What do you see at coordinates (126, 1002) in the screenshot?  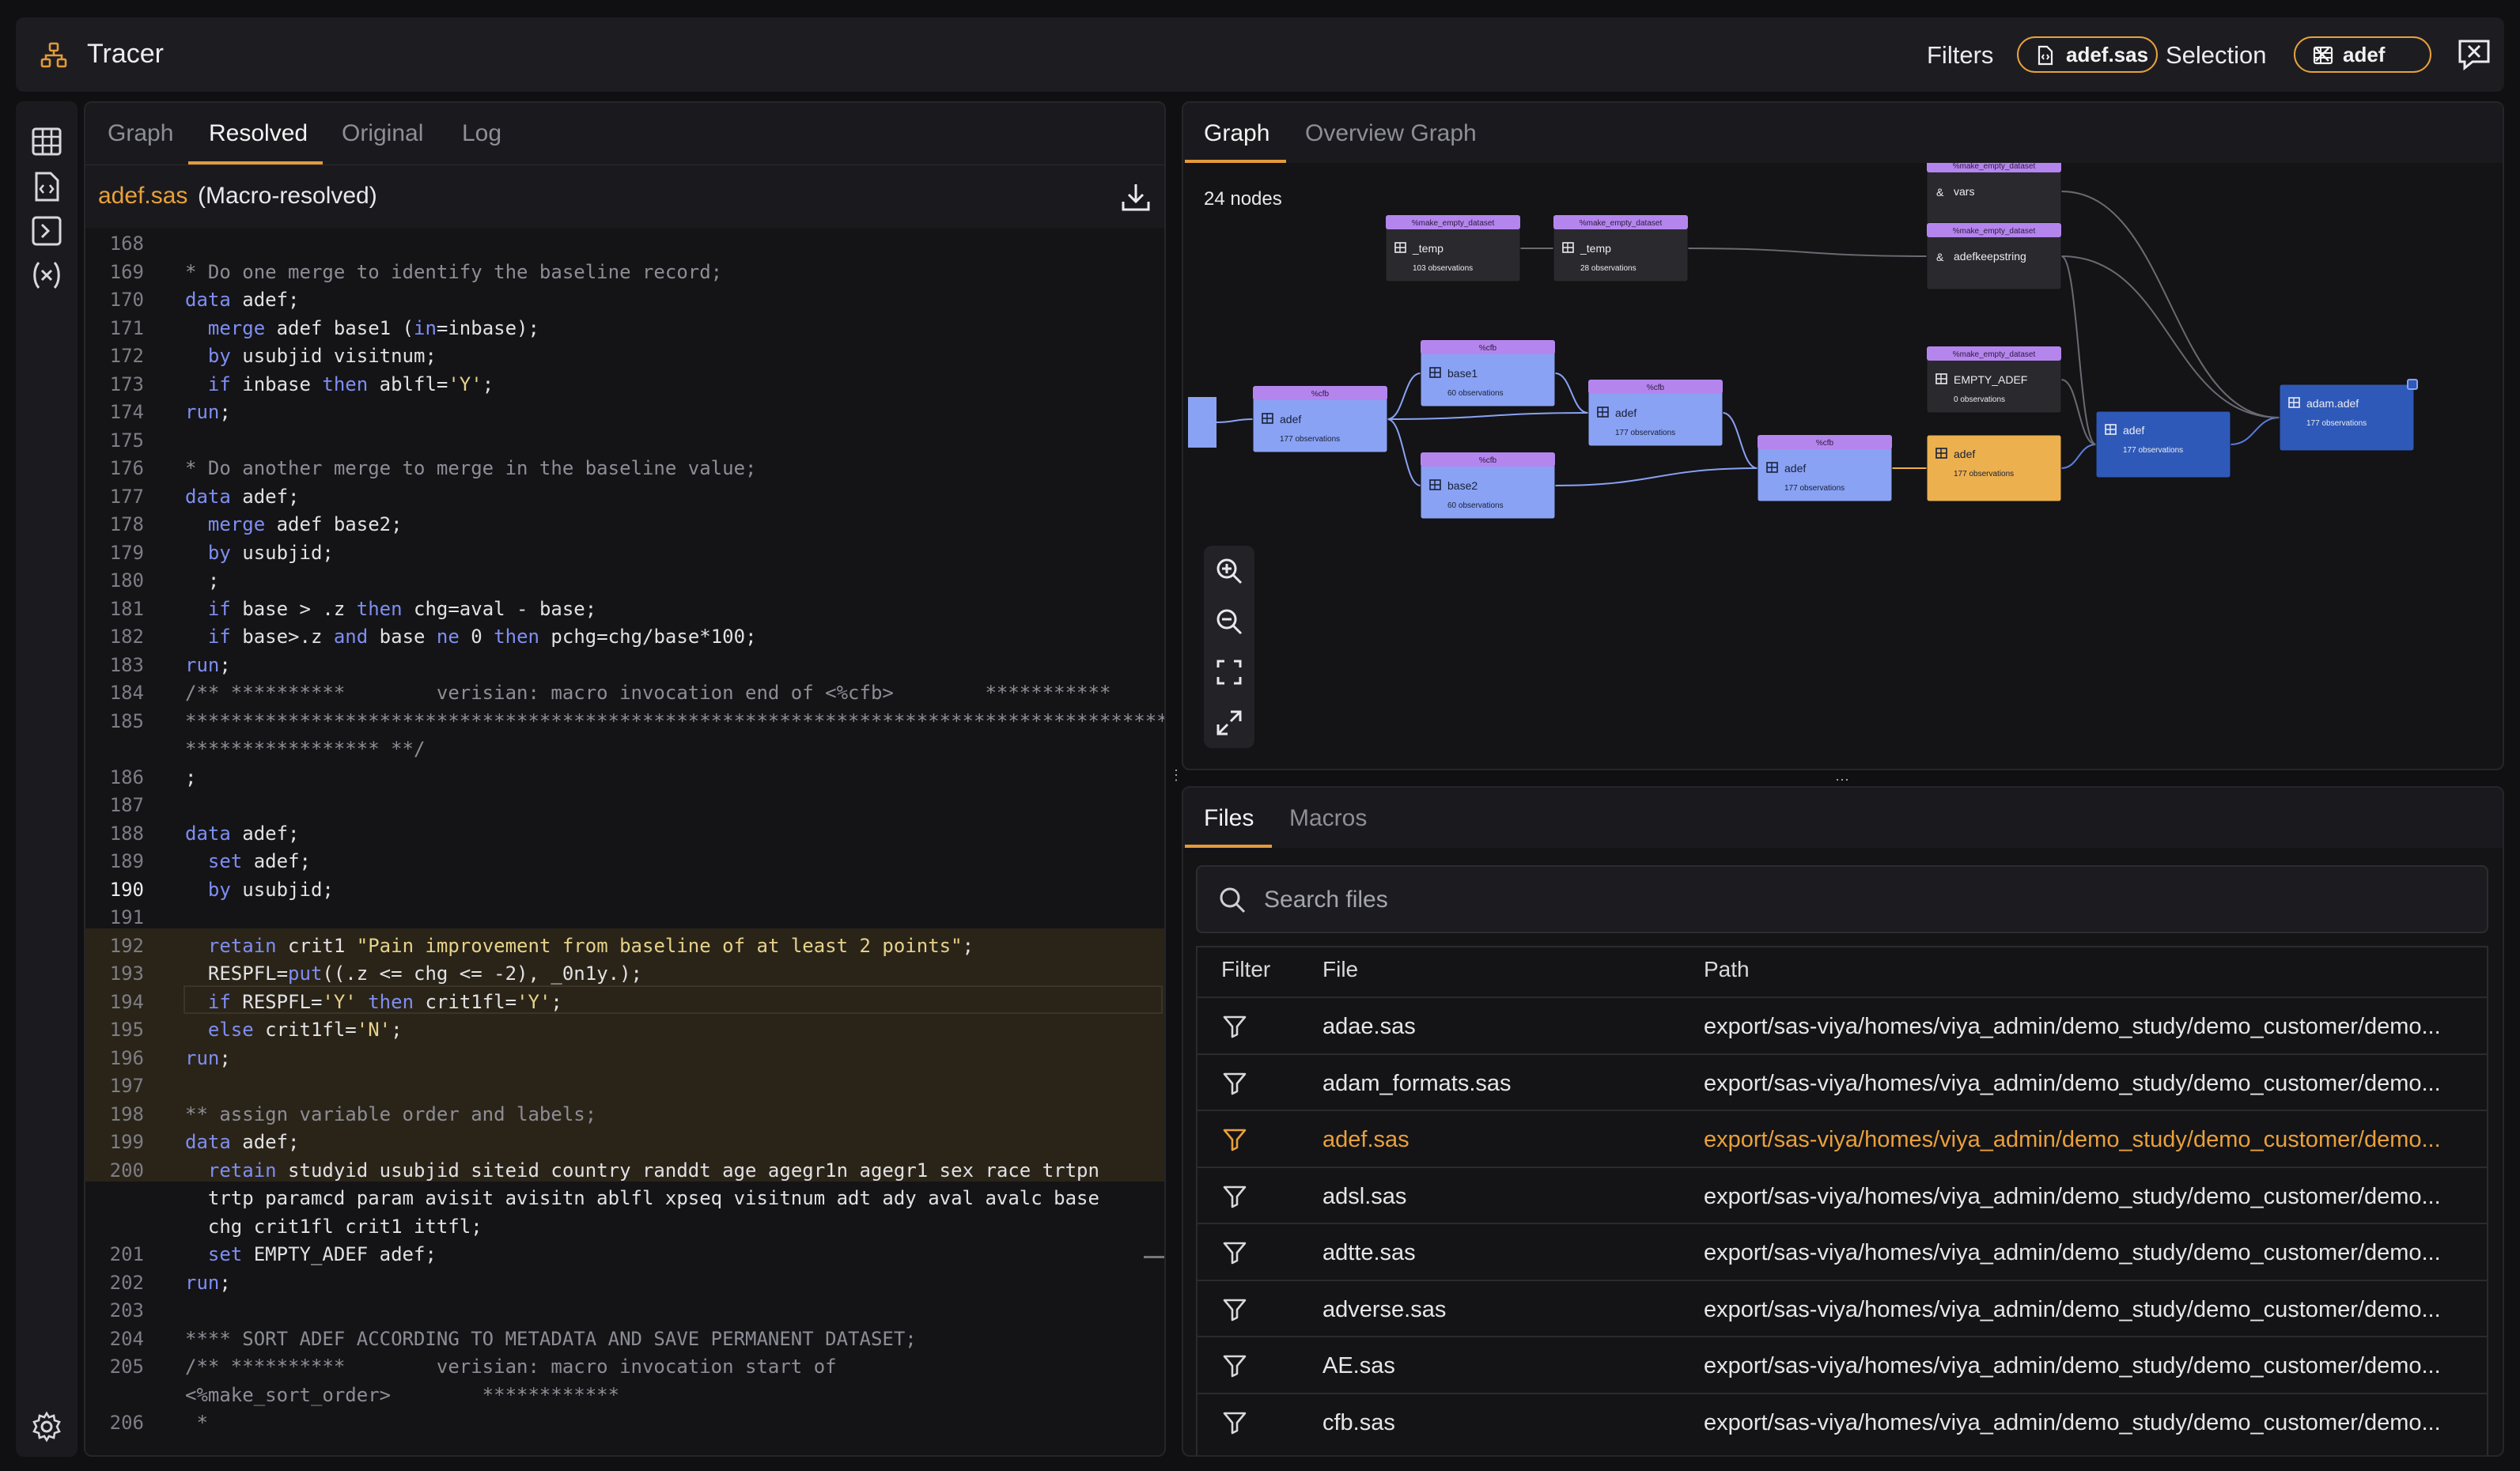 I see `line-number: 194` at bounding box center [126, 1002].